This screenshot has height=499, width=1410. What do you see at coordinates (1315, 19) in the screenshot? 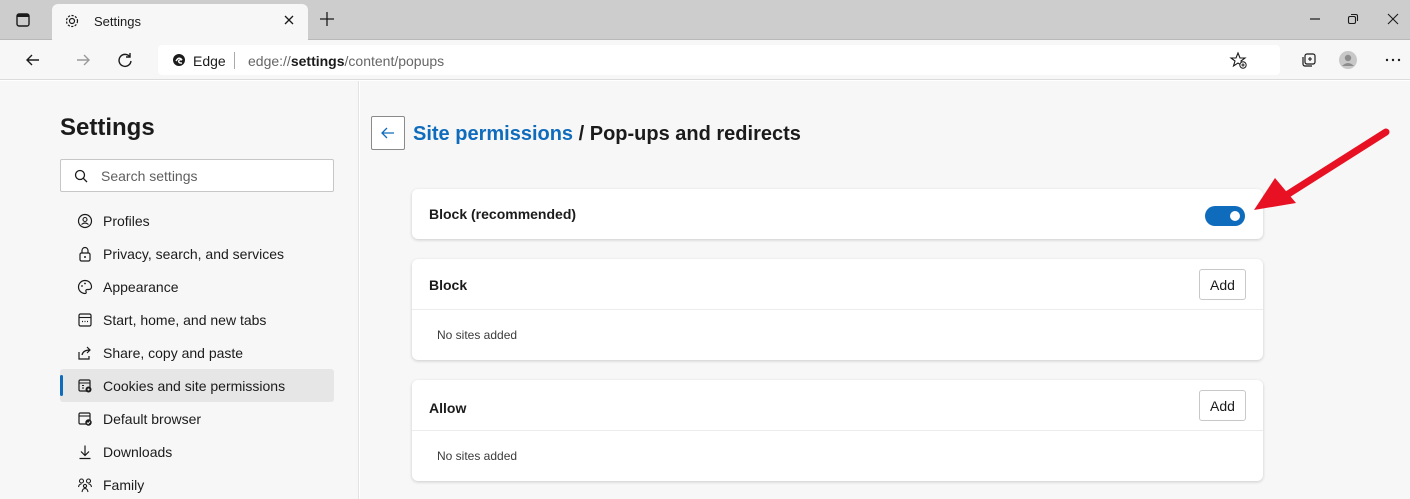
I see `minimize-icon` at bounding box center [1315, 19].